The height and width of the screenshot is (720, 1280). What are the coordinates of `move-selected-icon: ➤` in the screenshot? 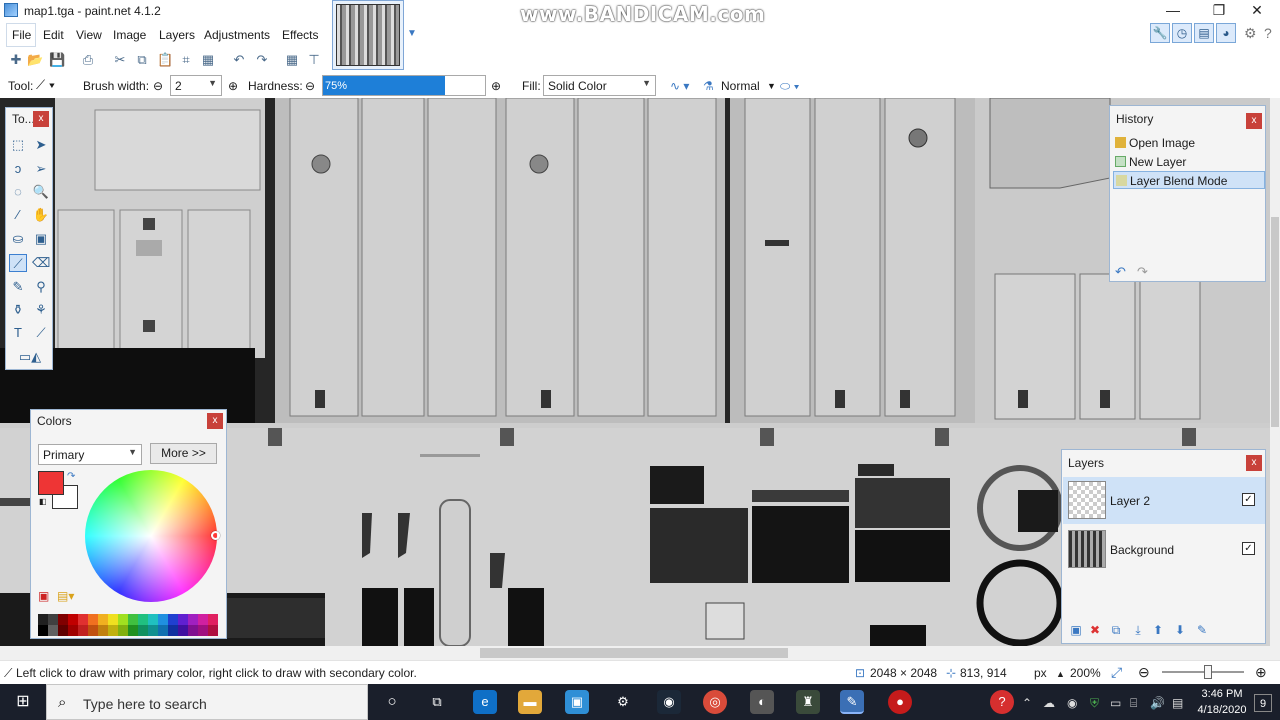 It's located at (41, 145).